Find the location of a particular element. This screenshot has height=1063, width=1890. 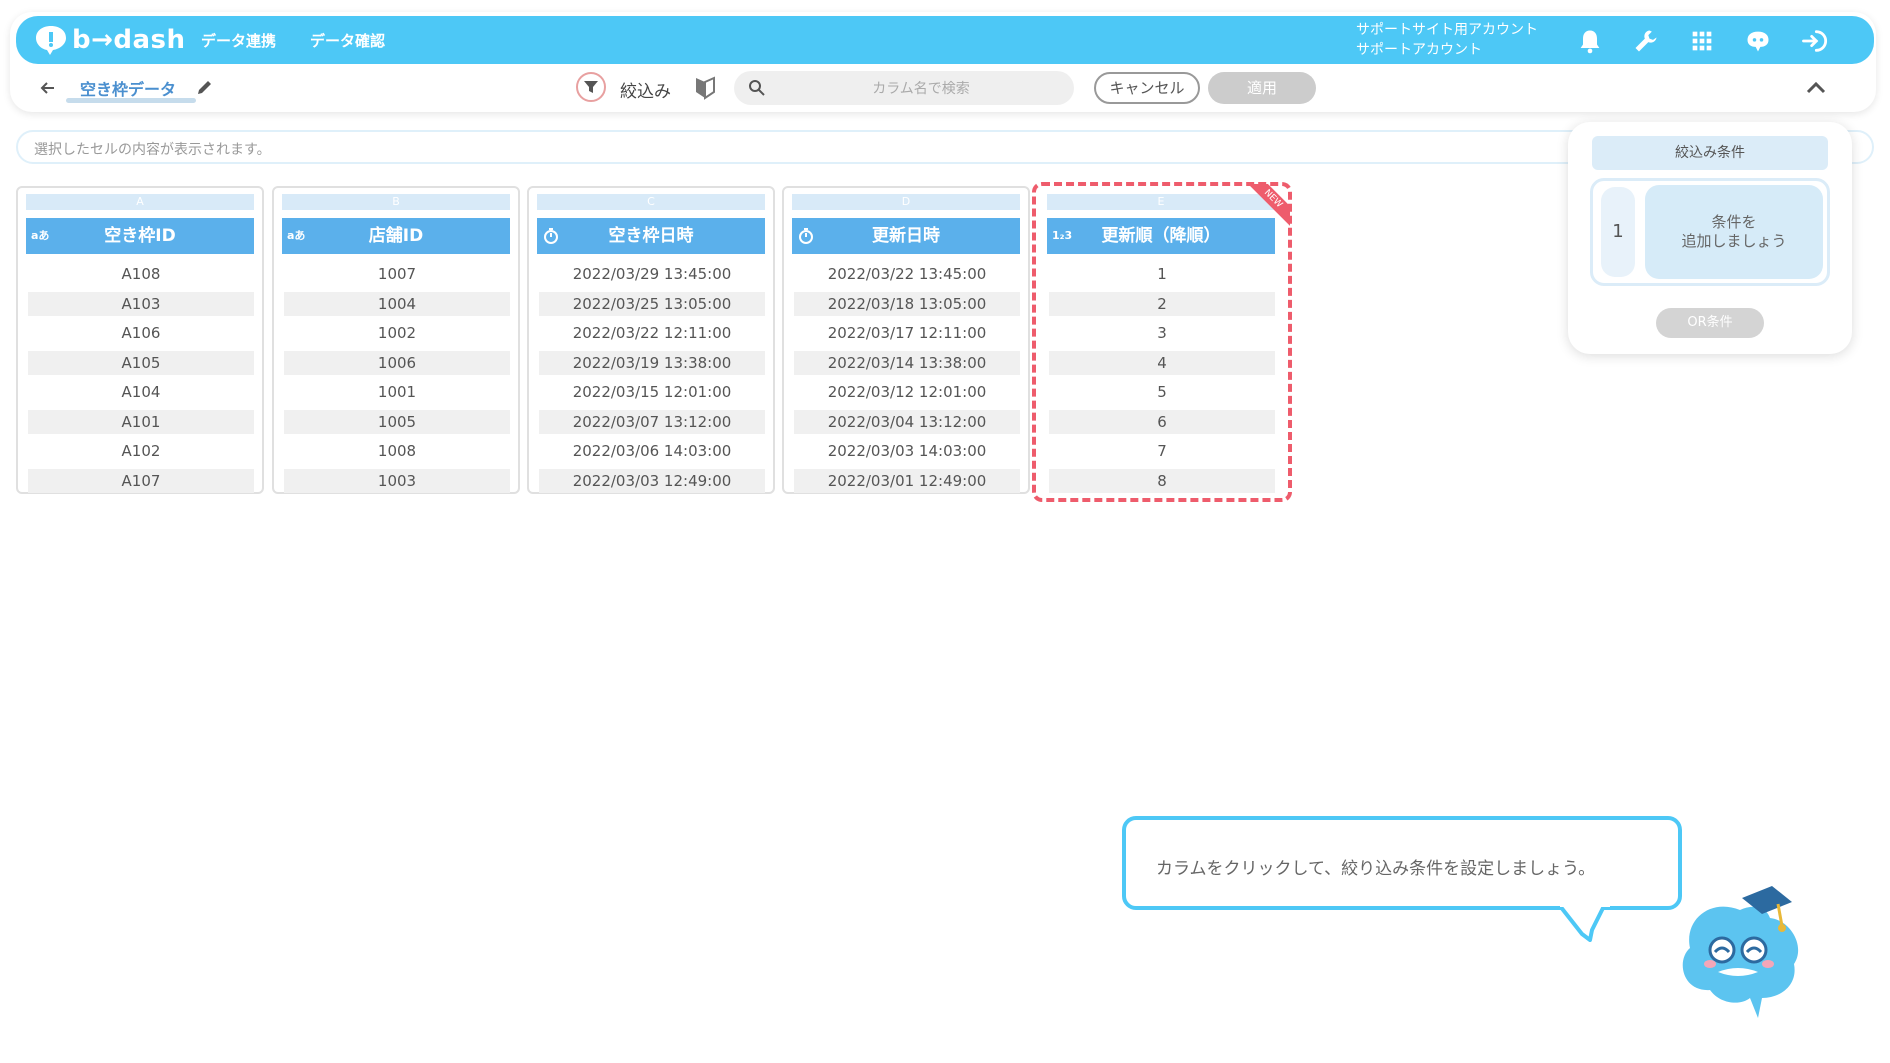

hint-text: カラムをクリックして、絞り込み条件を設定しましょう。 is located at coordinates (1376, 869).